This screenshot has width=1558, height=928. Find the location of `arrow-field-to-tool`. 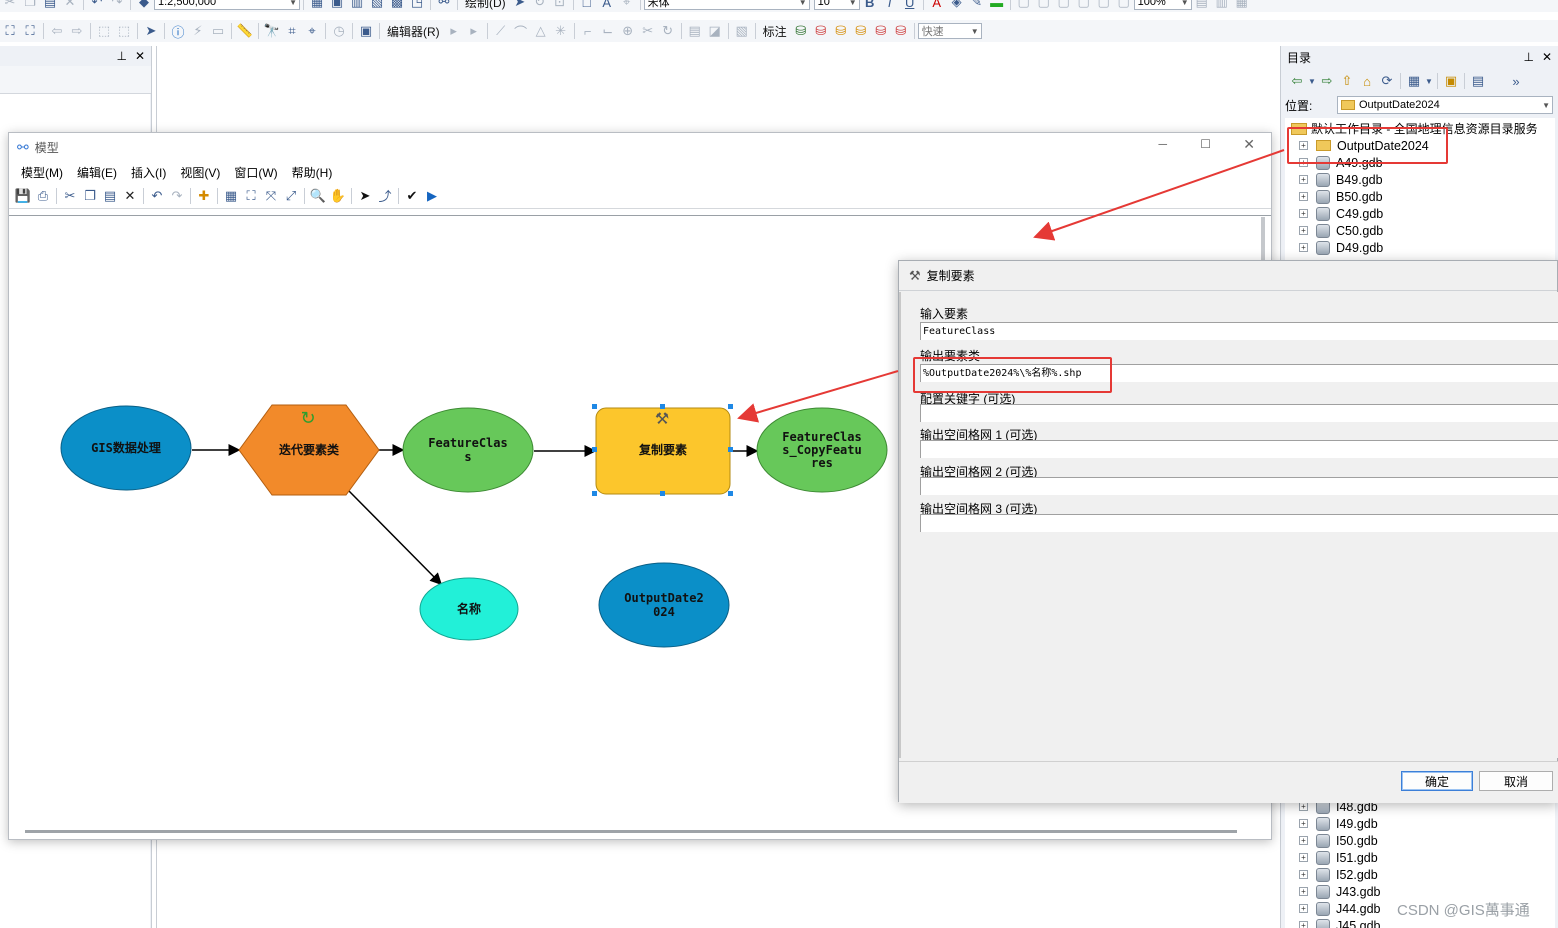

arrow-field-to-tool is located at coordinates (818, 396).